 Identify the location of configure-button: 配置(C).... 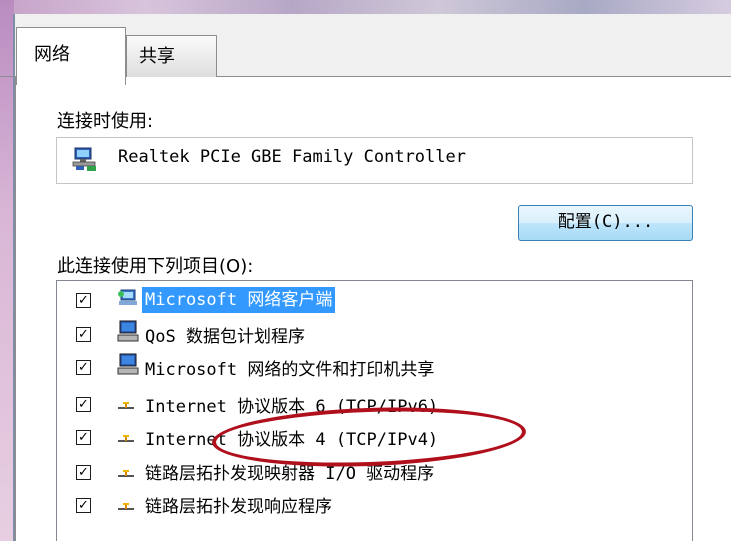
(605, 223).